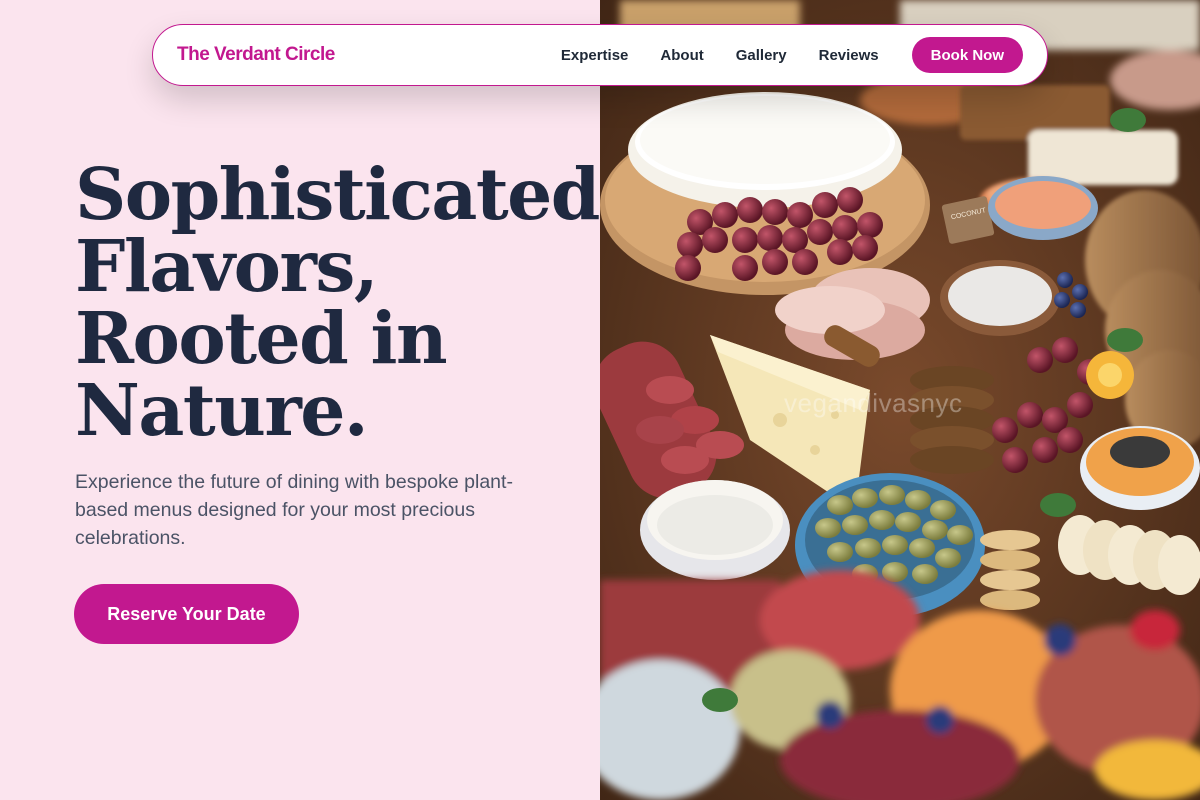 The image size is (1200, 800). I want to click on nav-link-gallery: Gallery, so click(761, 55).